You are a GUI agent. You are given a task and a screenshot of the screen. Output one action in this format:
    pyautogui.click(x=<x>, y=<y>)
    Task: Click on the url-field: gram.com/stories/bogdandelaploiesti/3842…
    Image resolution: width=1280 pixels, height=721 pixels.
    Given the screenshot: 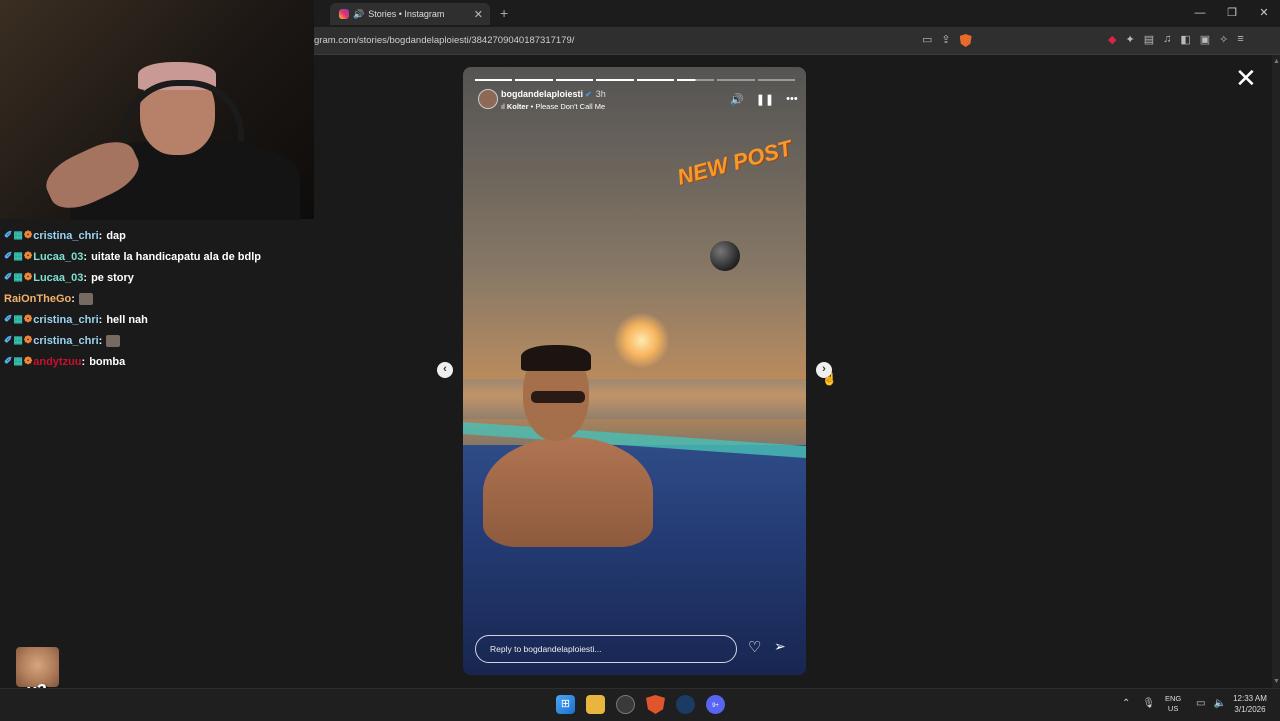 What is the action you would take?
    pyautogui.click(x=444, y=40)
    